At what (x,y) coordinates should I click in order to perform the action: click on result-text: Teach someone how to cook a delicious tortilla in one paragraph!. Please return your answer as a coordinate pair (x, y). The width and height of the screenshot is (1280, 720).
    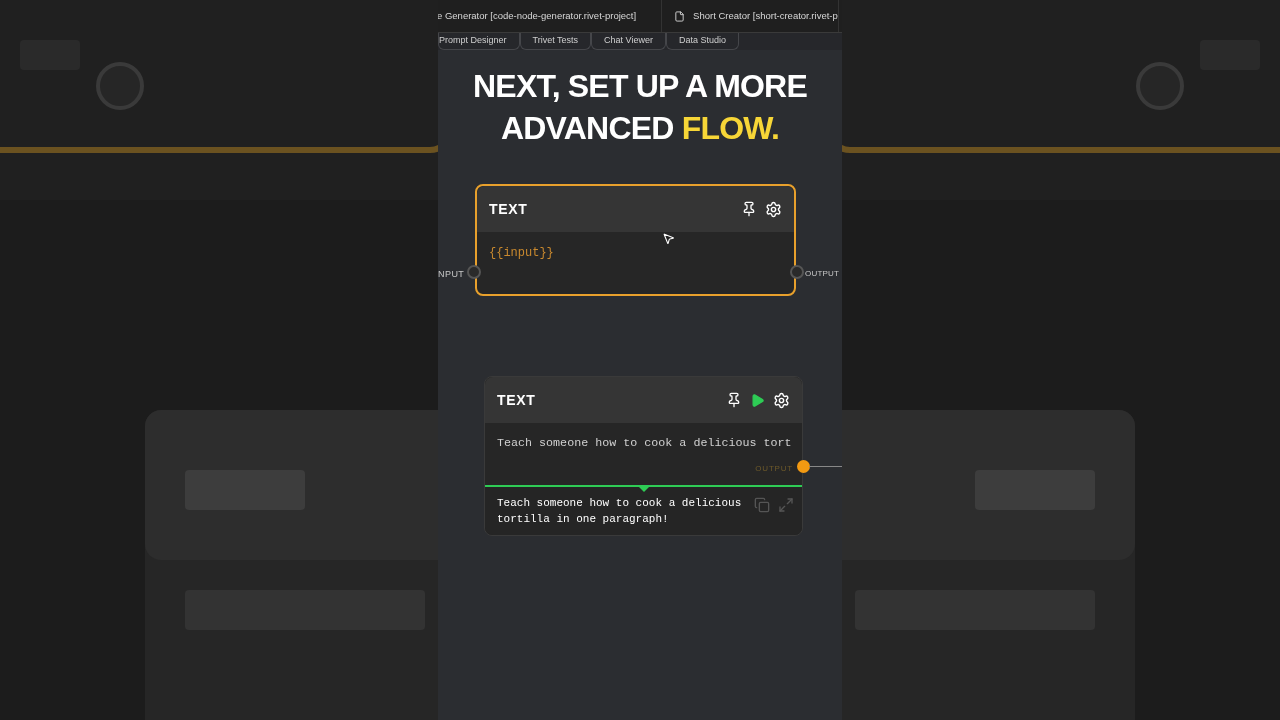
    Looking at the image, I should click on (620, 511).